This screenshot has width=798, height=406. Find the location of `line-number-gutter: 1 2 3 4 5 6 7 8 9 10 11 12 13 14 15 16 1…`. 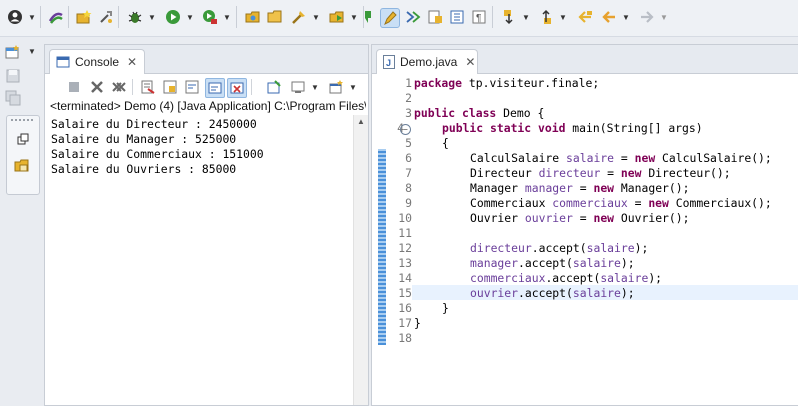

line-number-gutter: 1 2 3 4 5 6 7 8 9 10 11 12 13 14 15 16 1… is located at coordinates (399, 239).